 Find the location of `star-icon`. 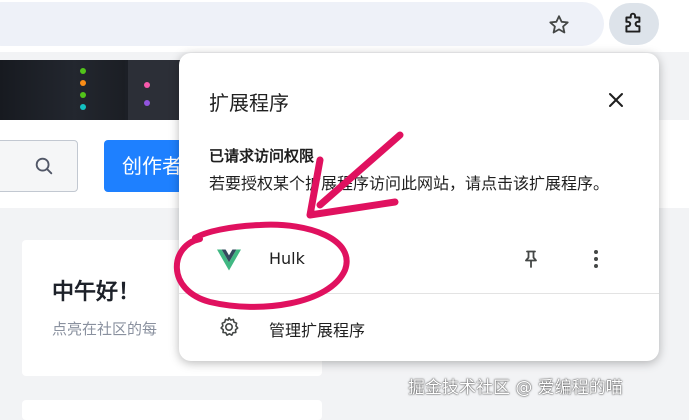

star-icon is located at coordinates (559, 24).